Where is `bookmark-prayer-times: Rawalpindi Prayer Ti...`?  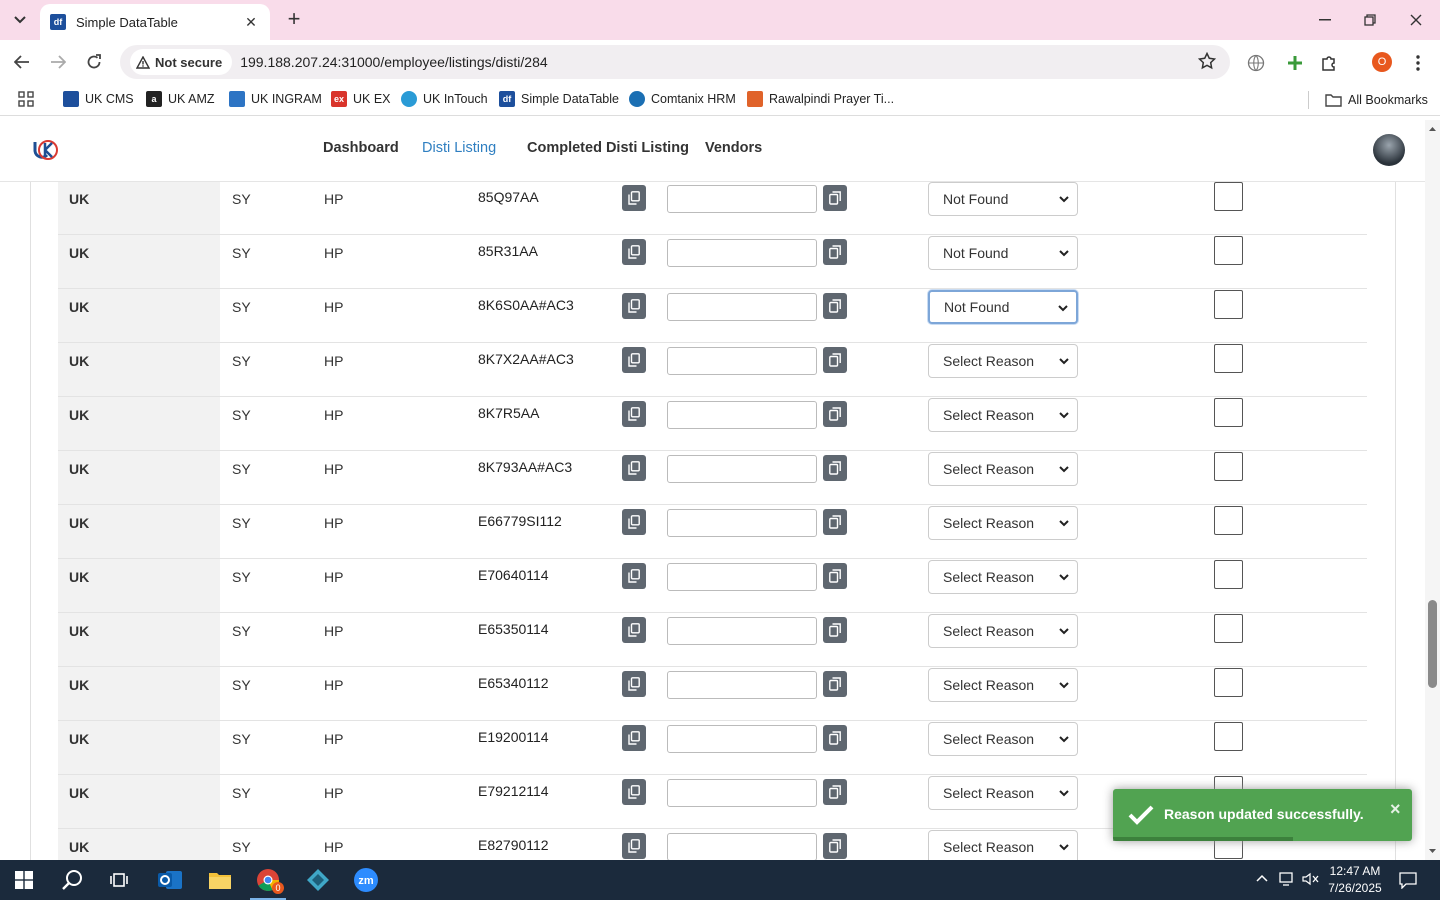 bookmark-prayer-times: Rawalpindi Prayer Ti... is located at coordinates (820, 99).